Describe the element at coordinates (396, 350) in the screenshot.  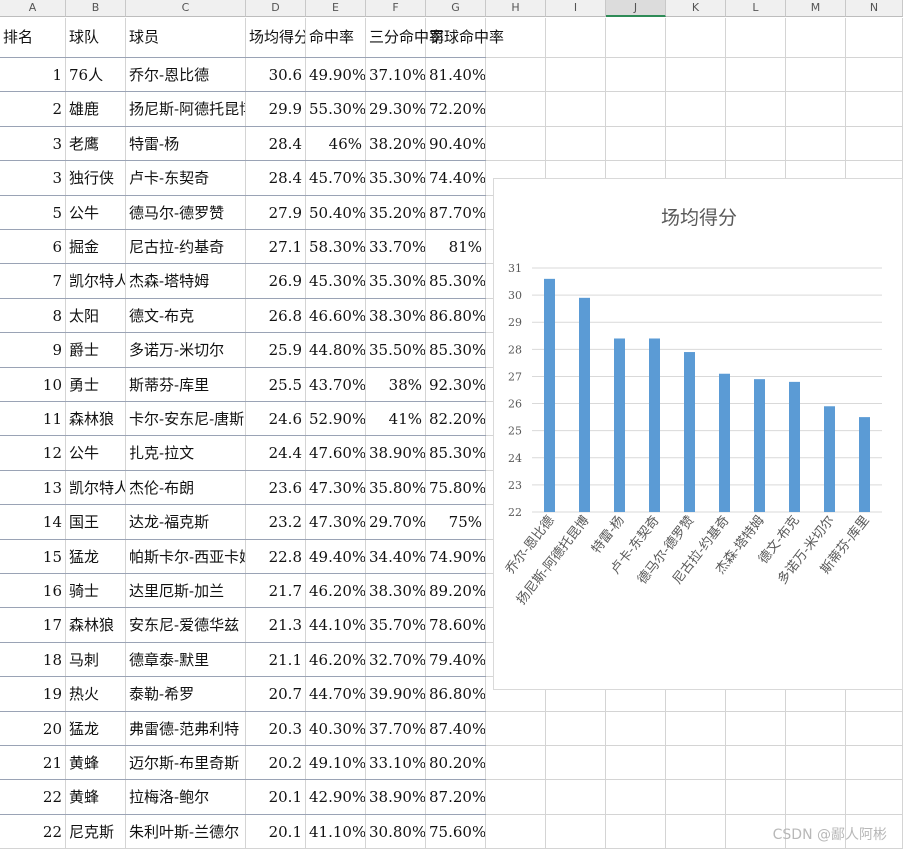
I see `cell-three-pct: 35.50%` at that location.